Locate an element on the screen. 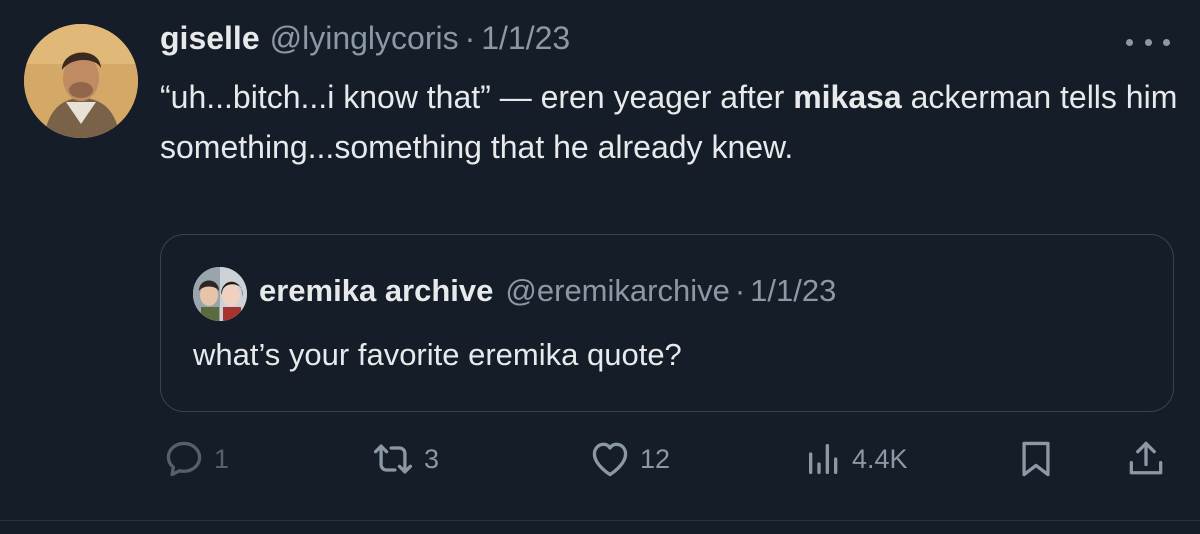 Image resolution: width=1200 pixels, height=534 pixels. like-button: 12 is located at coordinates (629, 459).